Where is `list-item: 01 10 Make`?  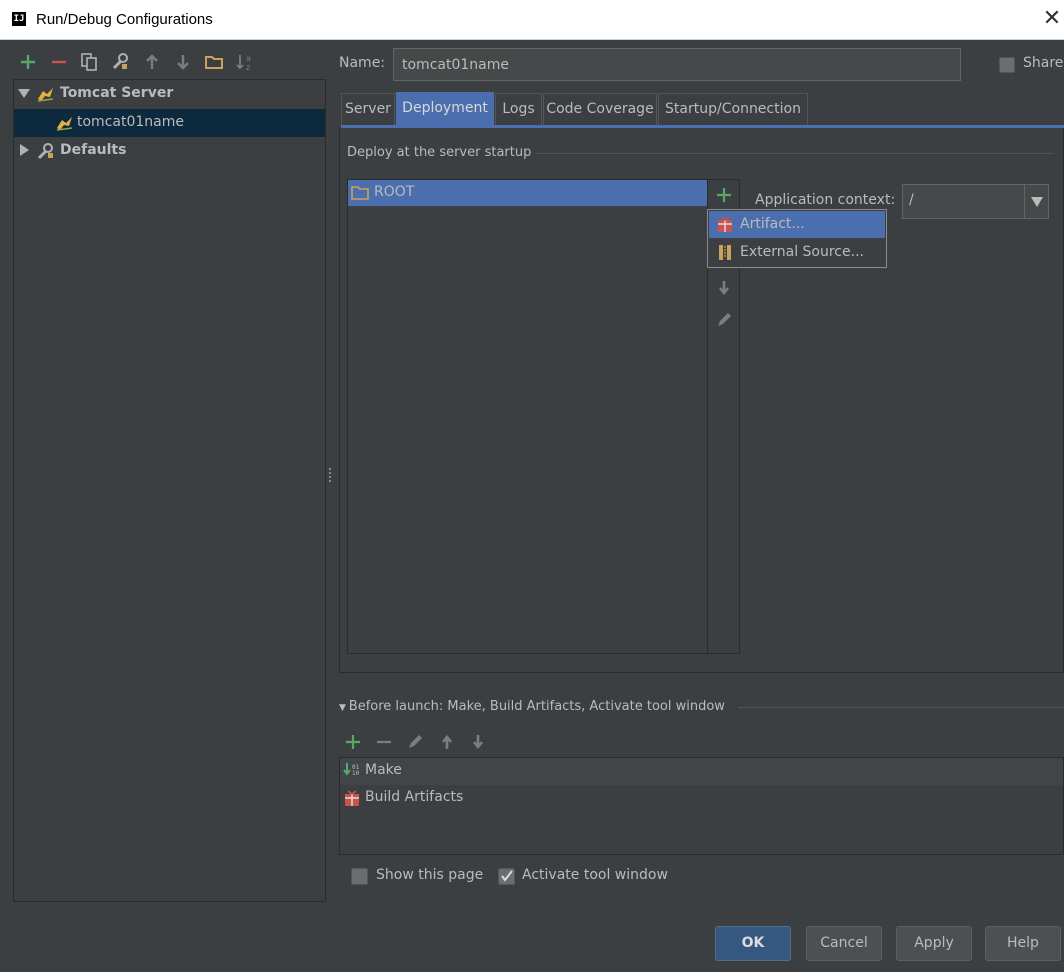
list-item: 01 10 Make is located at coordinates (701, 771).